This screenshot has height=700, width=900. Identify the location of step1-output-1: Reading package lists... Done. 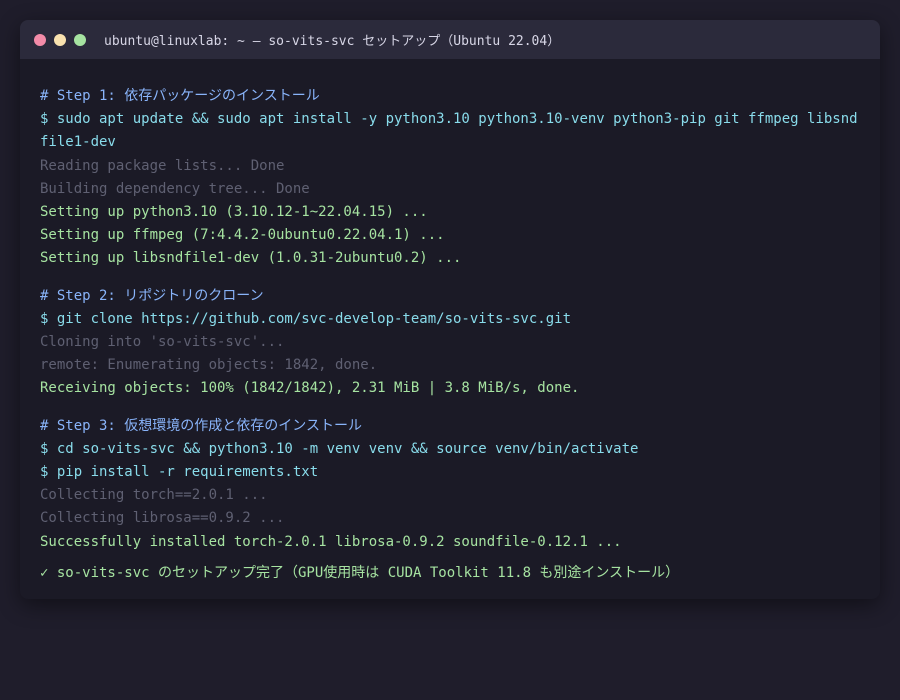
(162, 165).